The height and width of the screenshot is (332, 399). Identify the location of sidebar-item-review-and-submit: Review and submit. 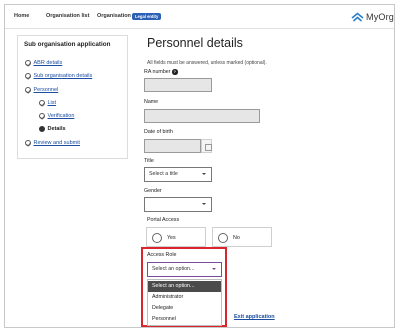
(52, 143).